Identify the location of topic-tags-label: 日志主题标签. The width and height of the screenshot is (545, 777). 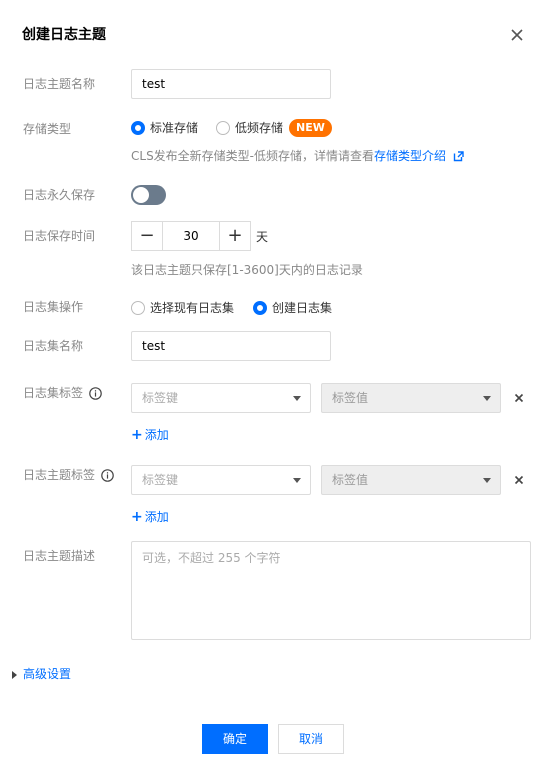
(68, 475).